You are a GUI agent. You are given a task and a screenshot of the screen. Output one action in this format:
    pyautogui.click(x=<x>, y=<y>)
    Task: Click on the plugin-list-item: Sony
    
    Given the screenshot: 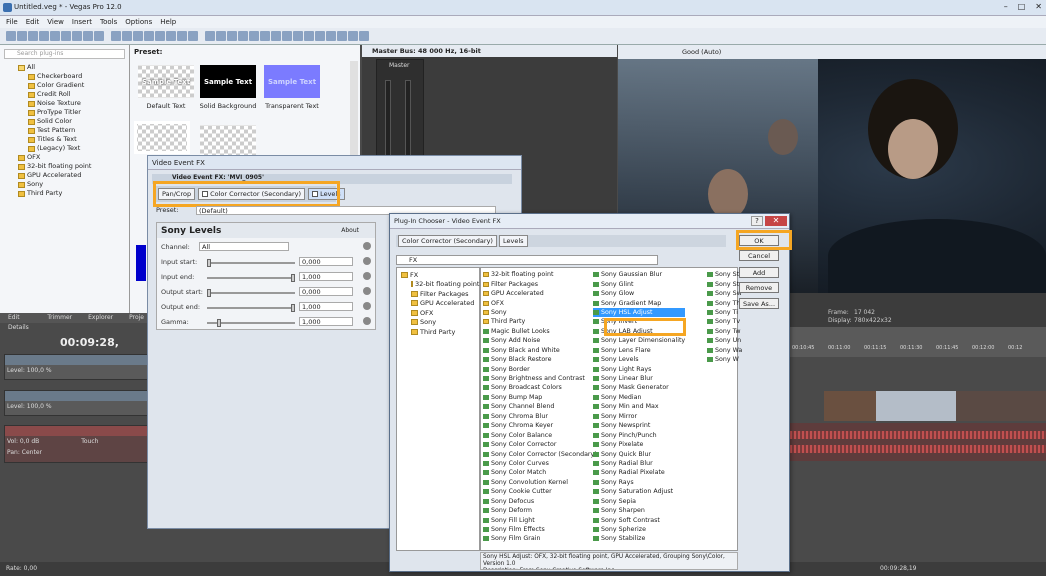 What is the action you would take?
    pyautogui.click(x=540, y=312)
    